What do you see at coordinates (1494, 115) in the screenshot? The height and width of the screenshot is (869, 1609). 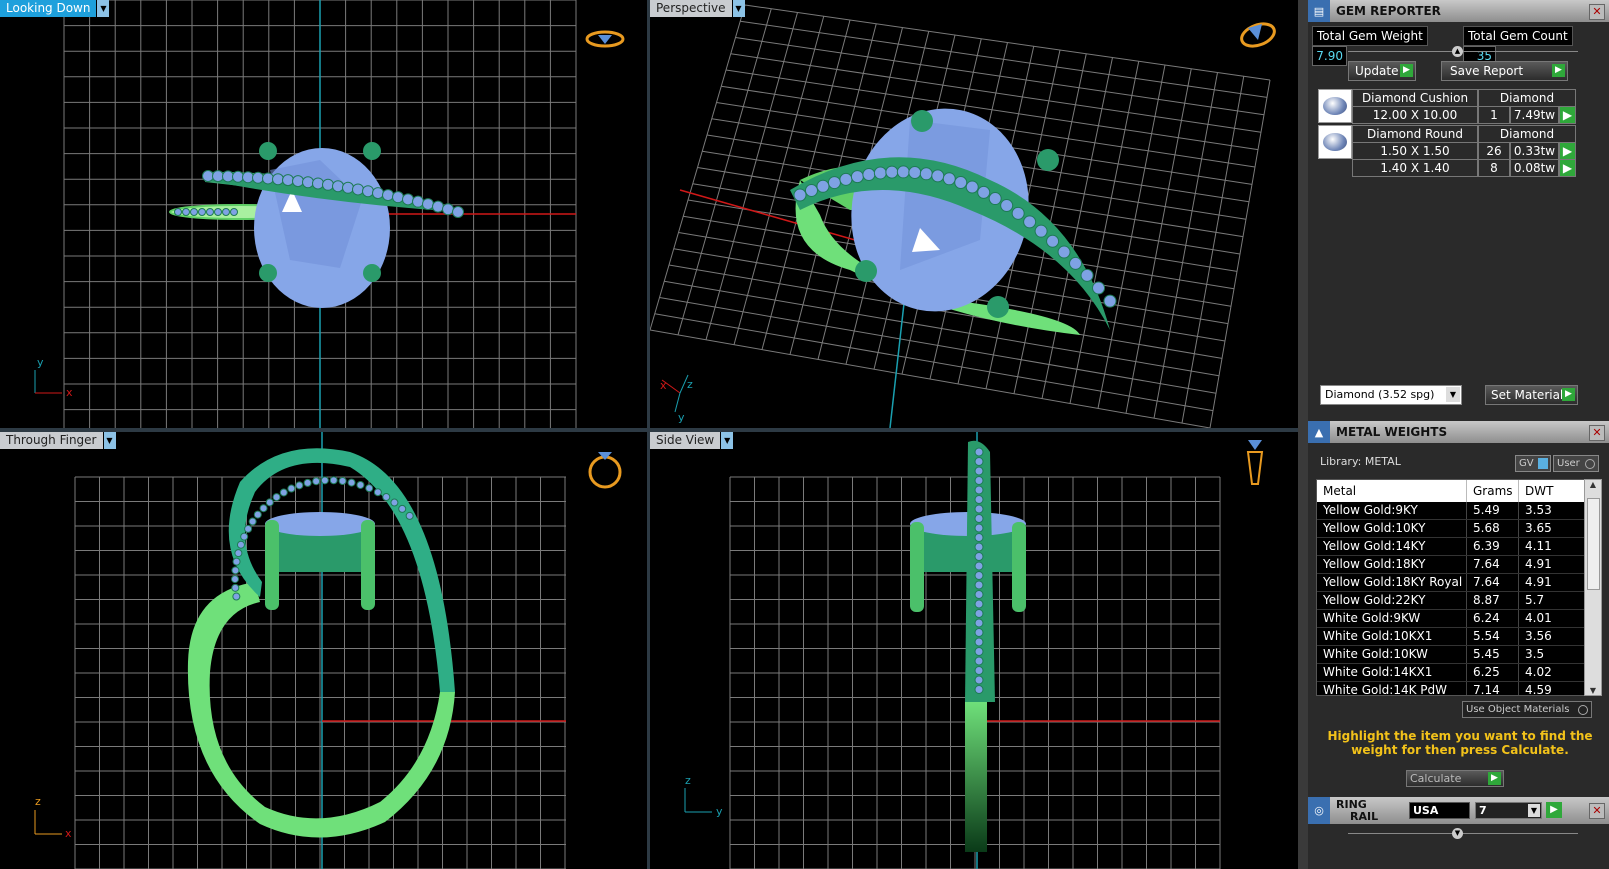 I see `gem-count: 1` at bounding box center [1494, 115].